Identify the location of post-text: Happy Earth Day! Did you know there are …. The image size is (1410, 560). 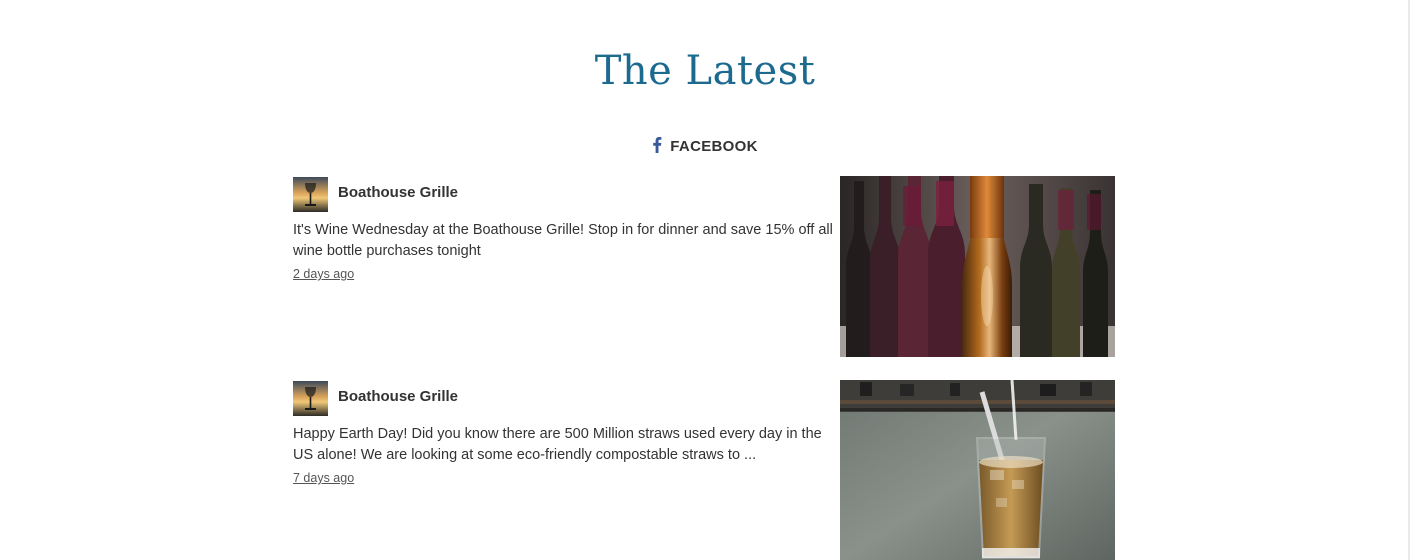
(557, 444).